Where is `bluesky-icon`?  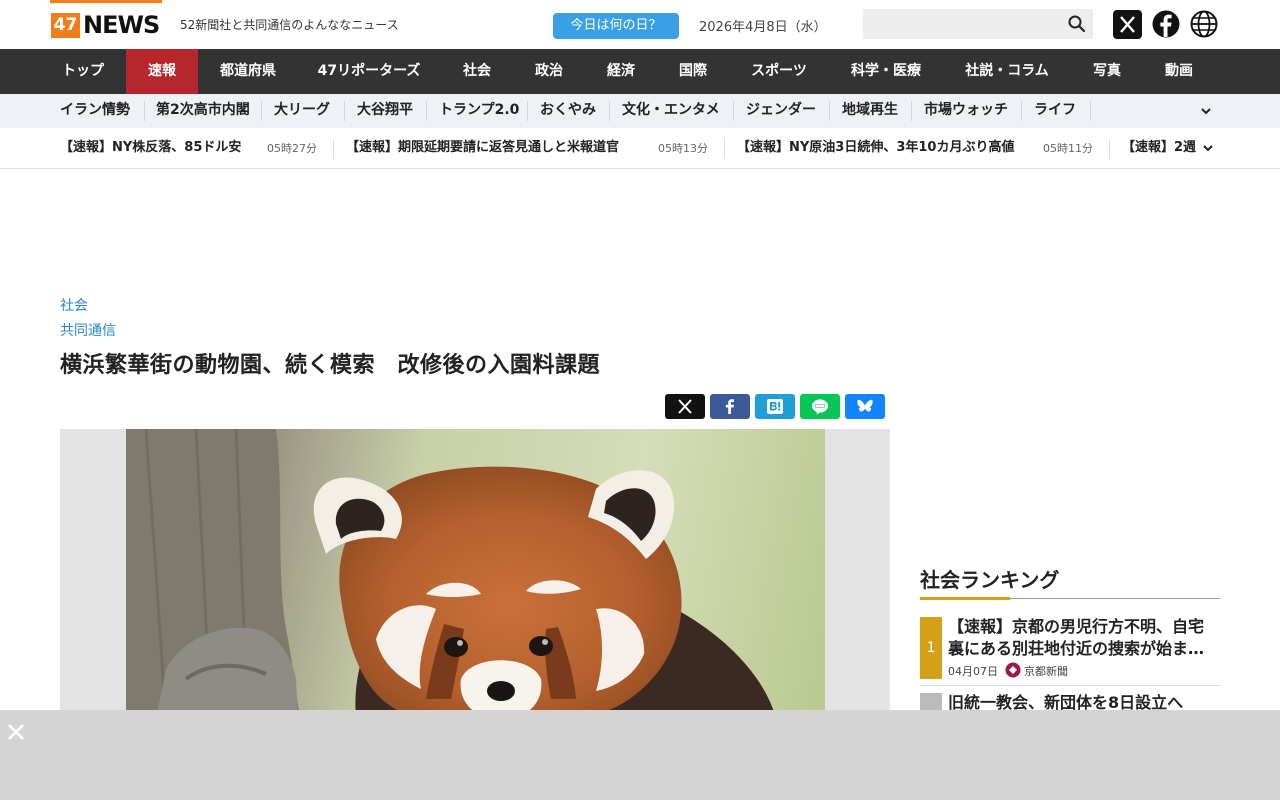
bluesky-icon is located at coordinates (865, 405).